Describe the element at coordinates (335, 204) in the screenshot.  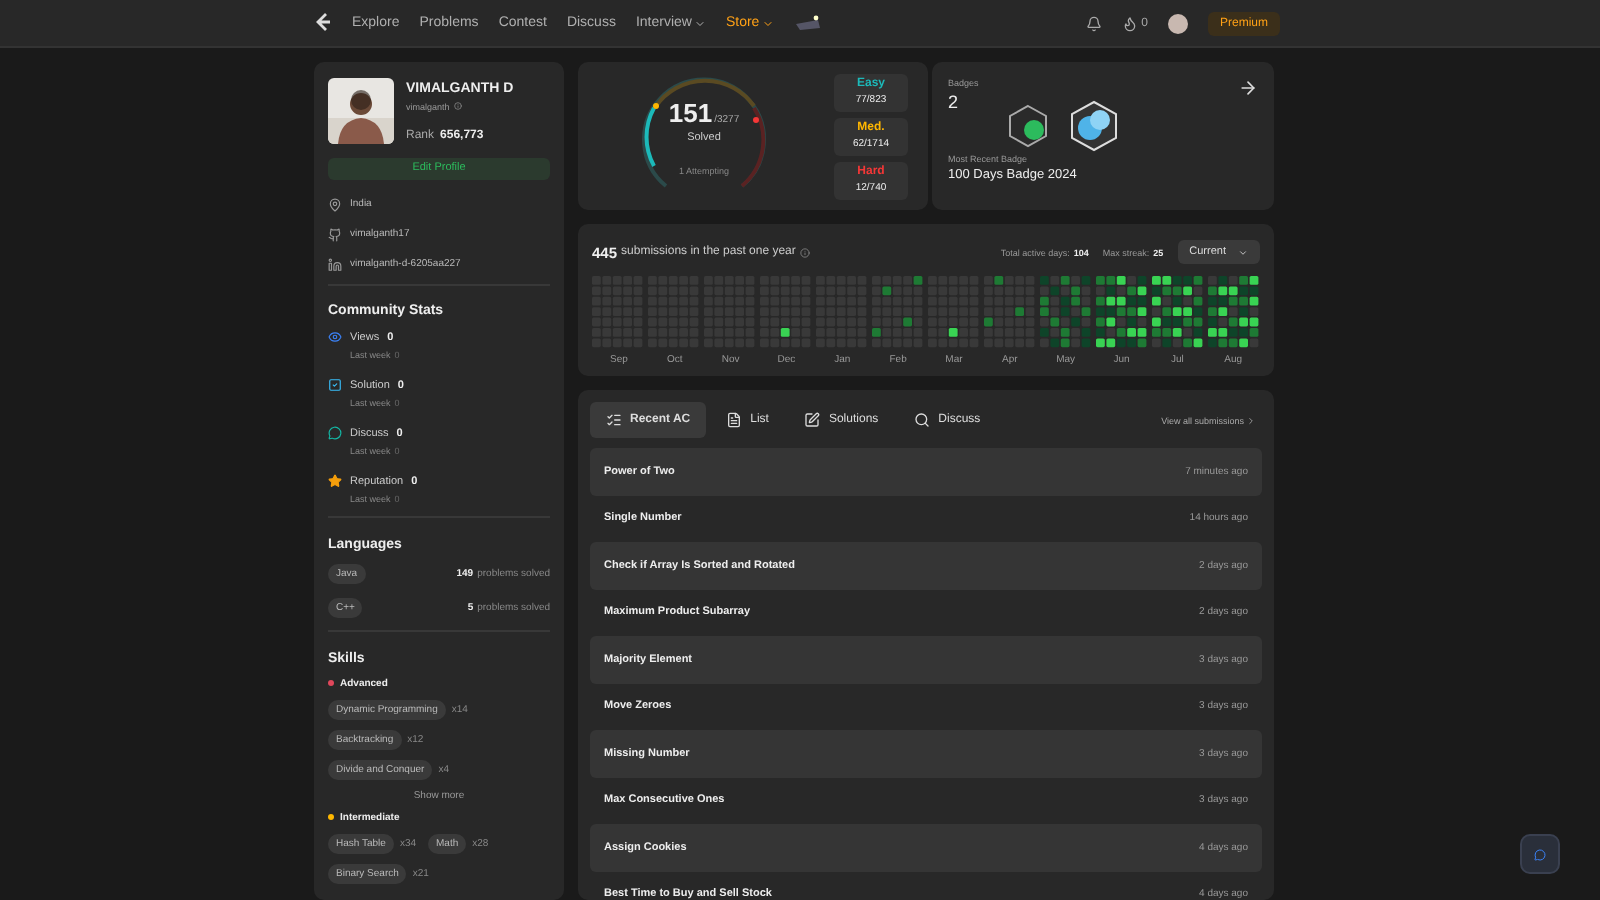
I see `location-icon` at that location.